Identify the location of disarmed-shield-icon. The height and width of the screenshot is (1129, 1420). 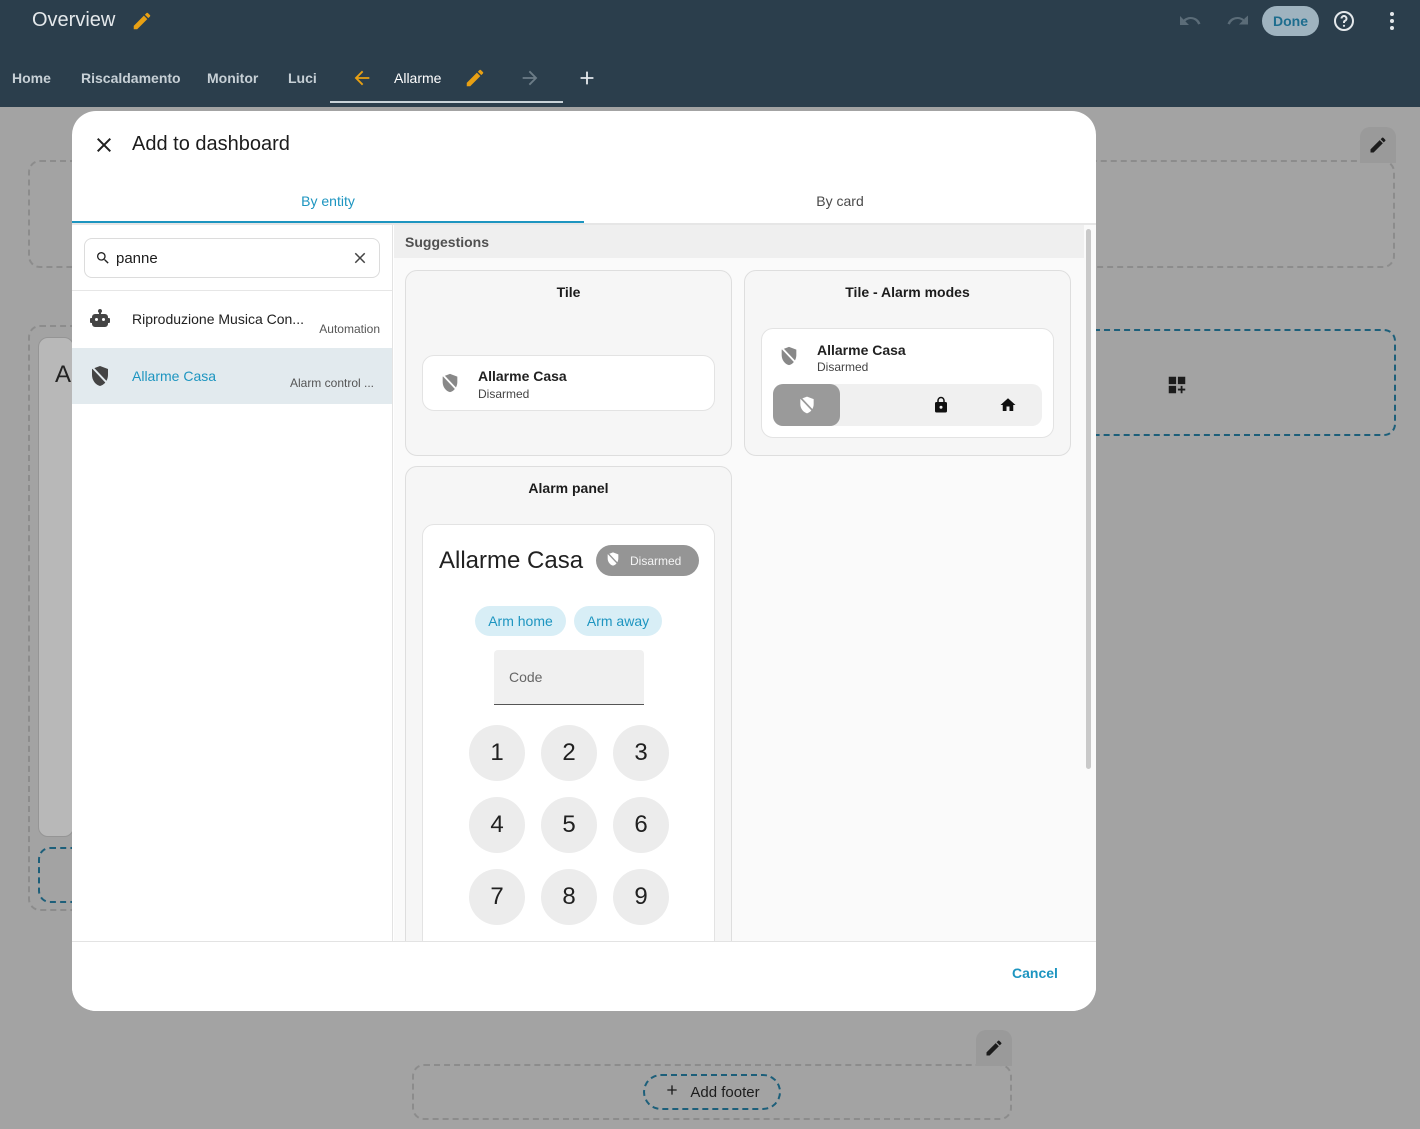
(806, 405).